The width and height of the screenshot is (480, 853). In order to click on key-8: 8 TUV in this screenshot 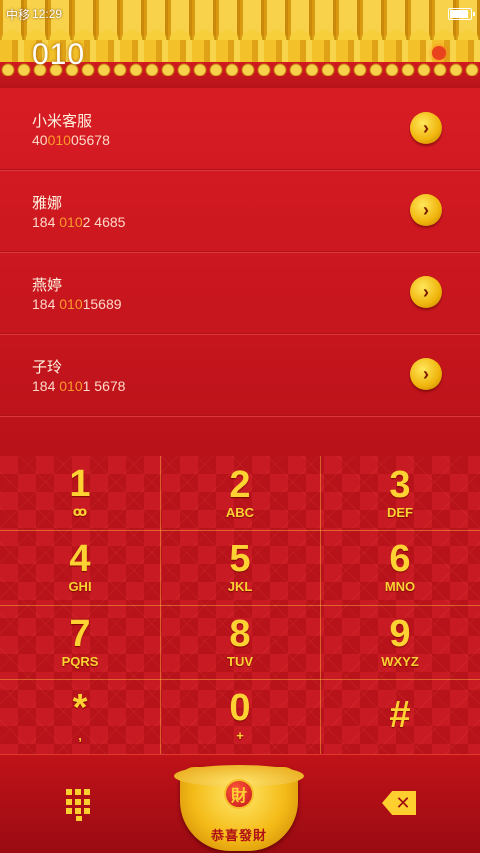, I will do `click(240, 642)`.